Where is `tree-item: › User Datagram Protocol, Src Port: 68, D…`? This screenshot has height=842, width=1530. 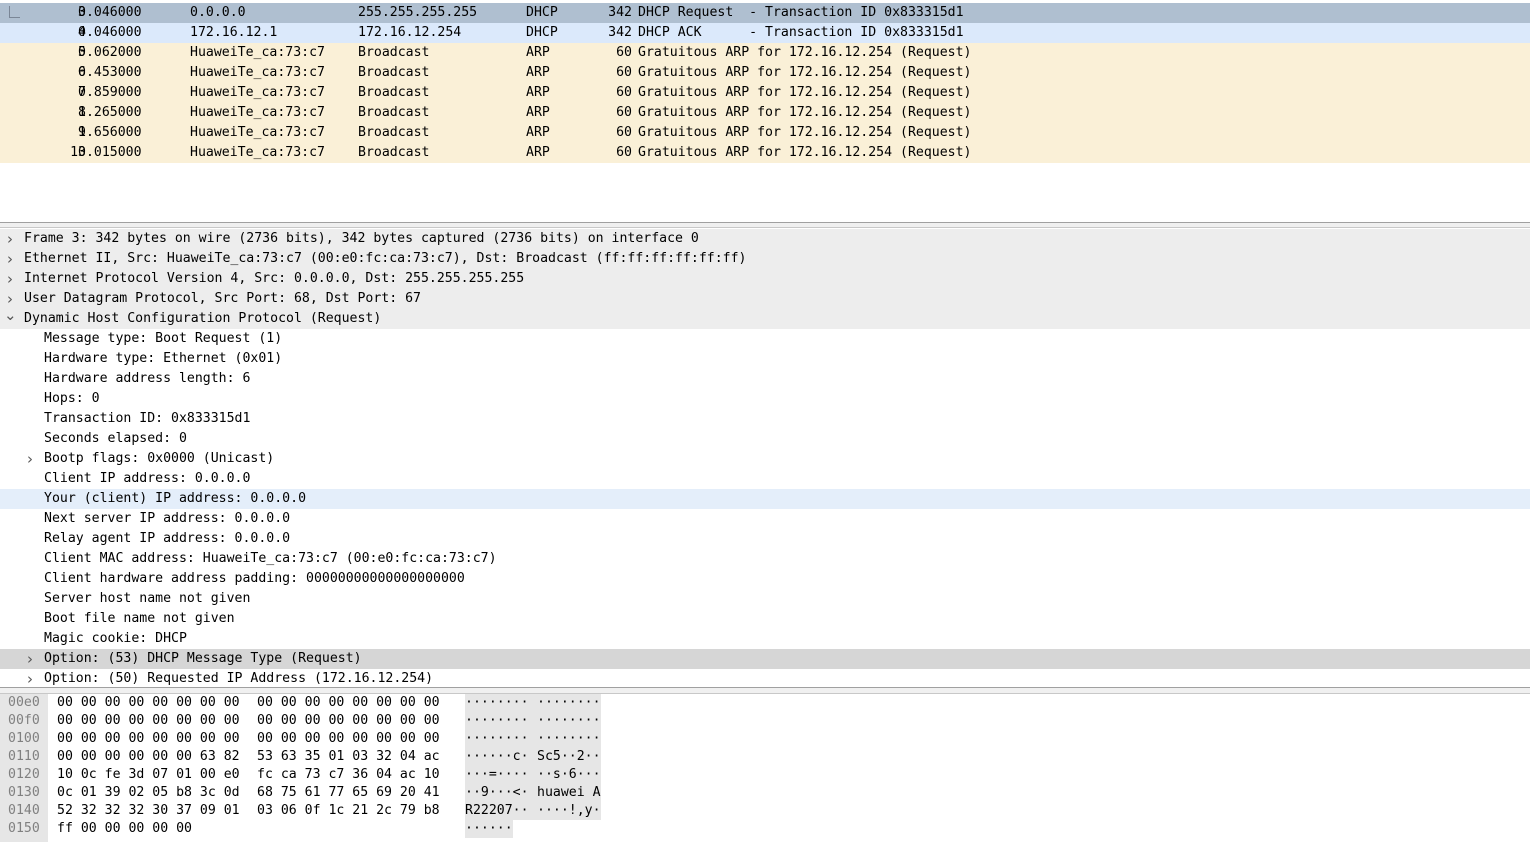 tree-item: › User Datagram Protocol, Src Port: 68, D… is located at coordinates (765, 299).